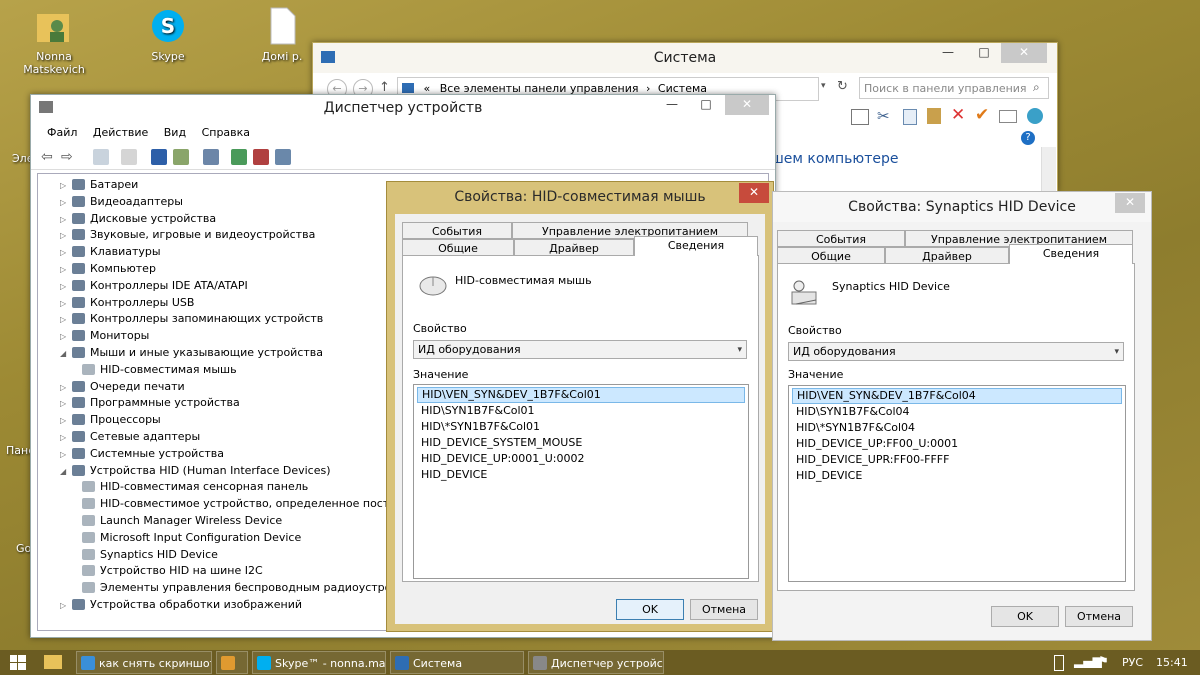  What do you see at coordinates (154, 285) in the screenshot?
I see `tree-row: ▷ Контроллеры IDE ATA/ATAPI` at bounding box center [154, 285].